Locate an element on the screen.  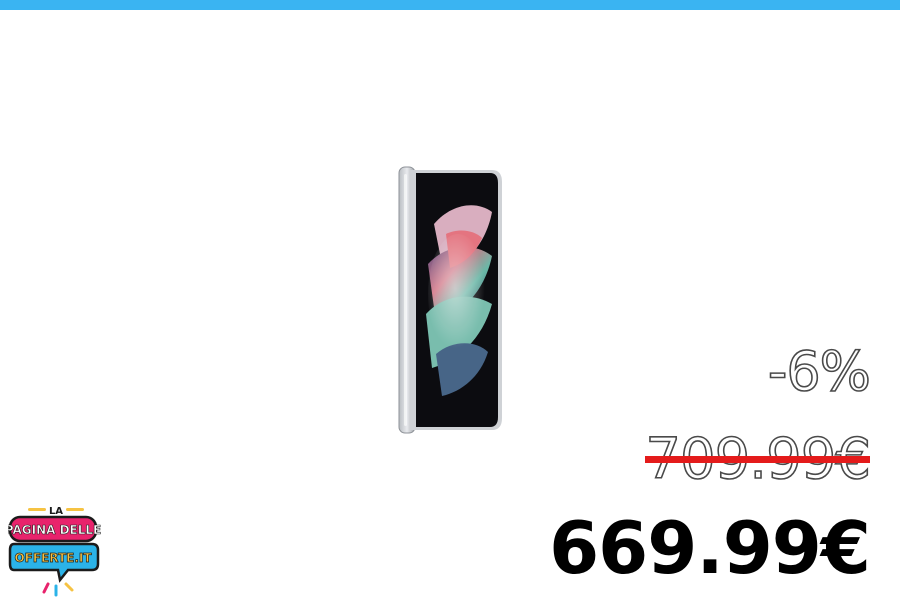
product-image is located at coordinates (450, 300).